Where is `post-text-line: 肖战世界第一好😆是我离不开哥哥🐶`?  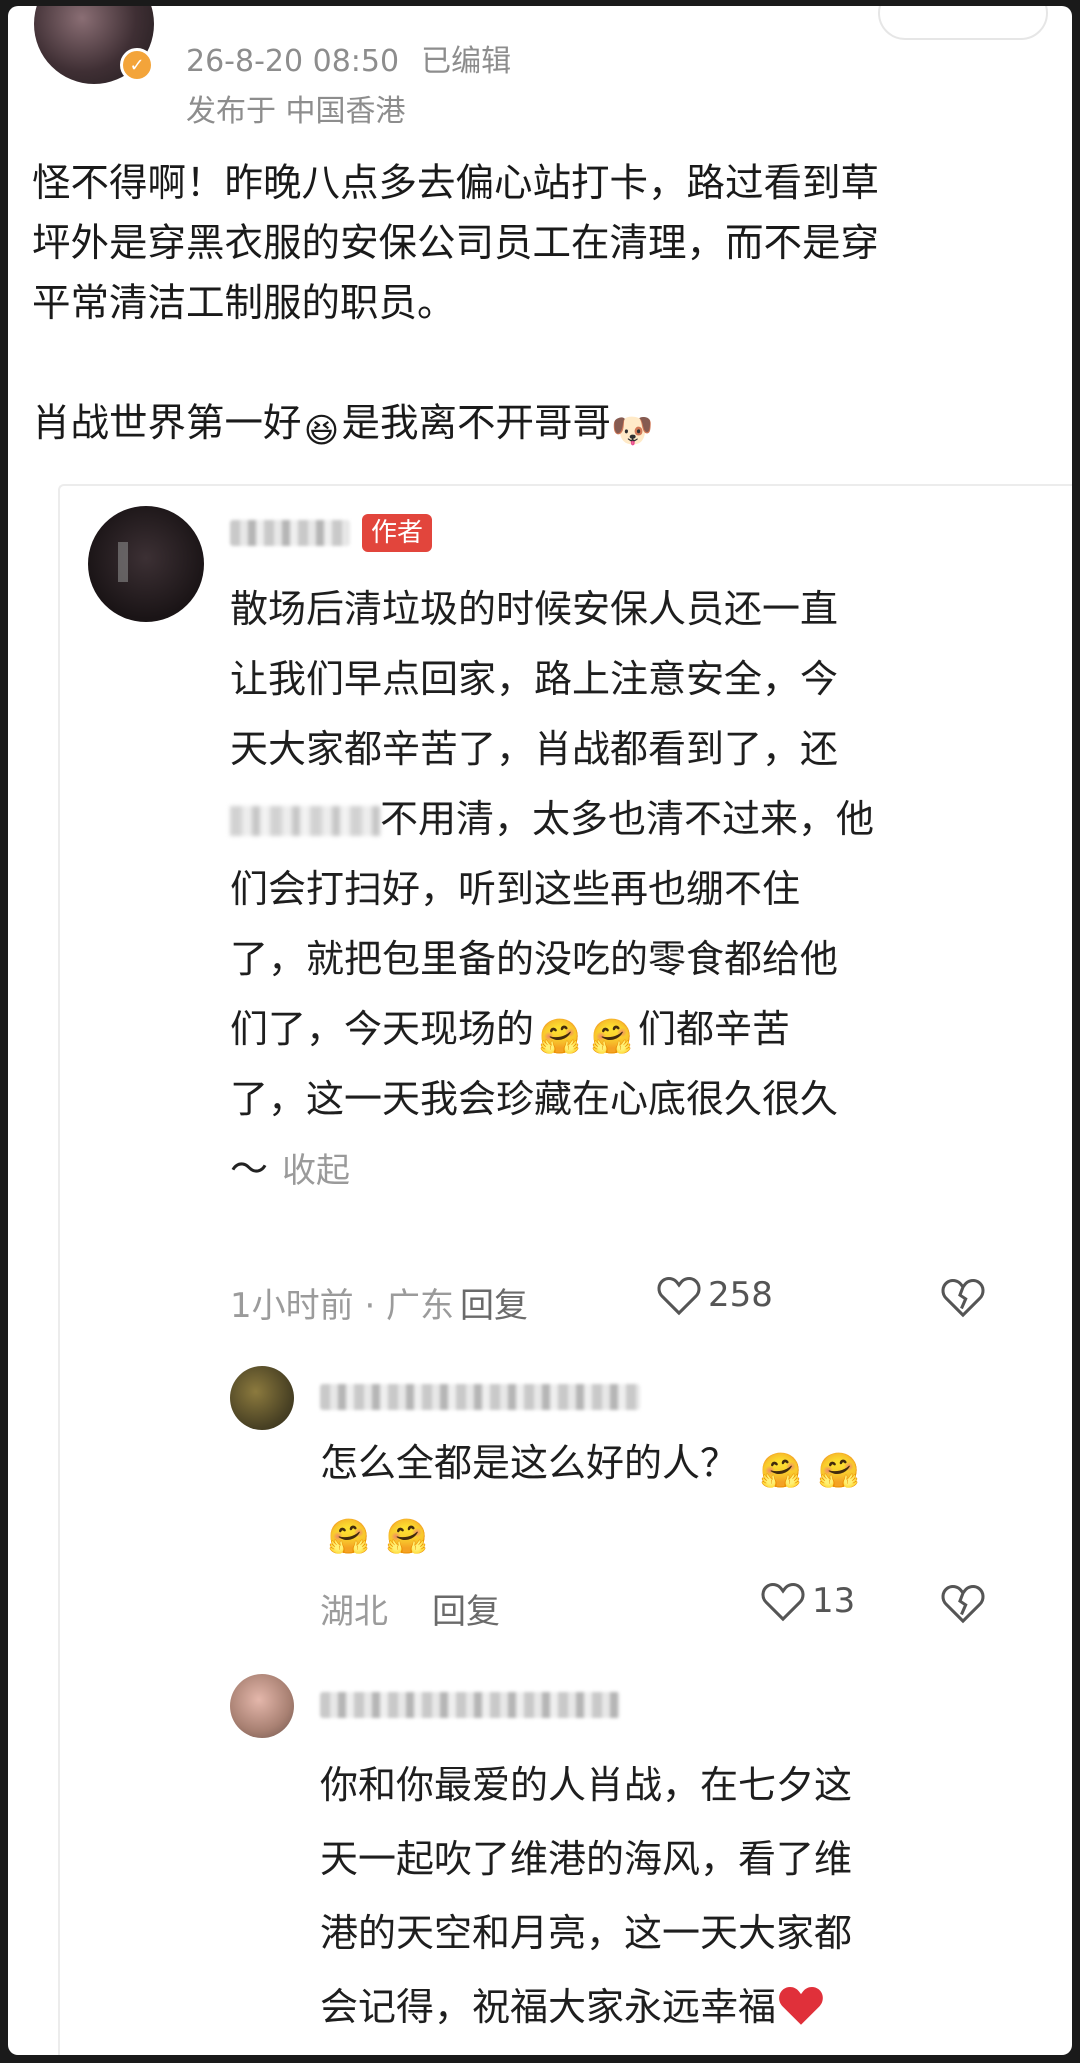
post-text-line: 肖战世界第一好😆是我离不开哥哥🐶 is located at coordinates (537, 424).